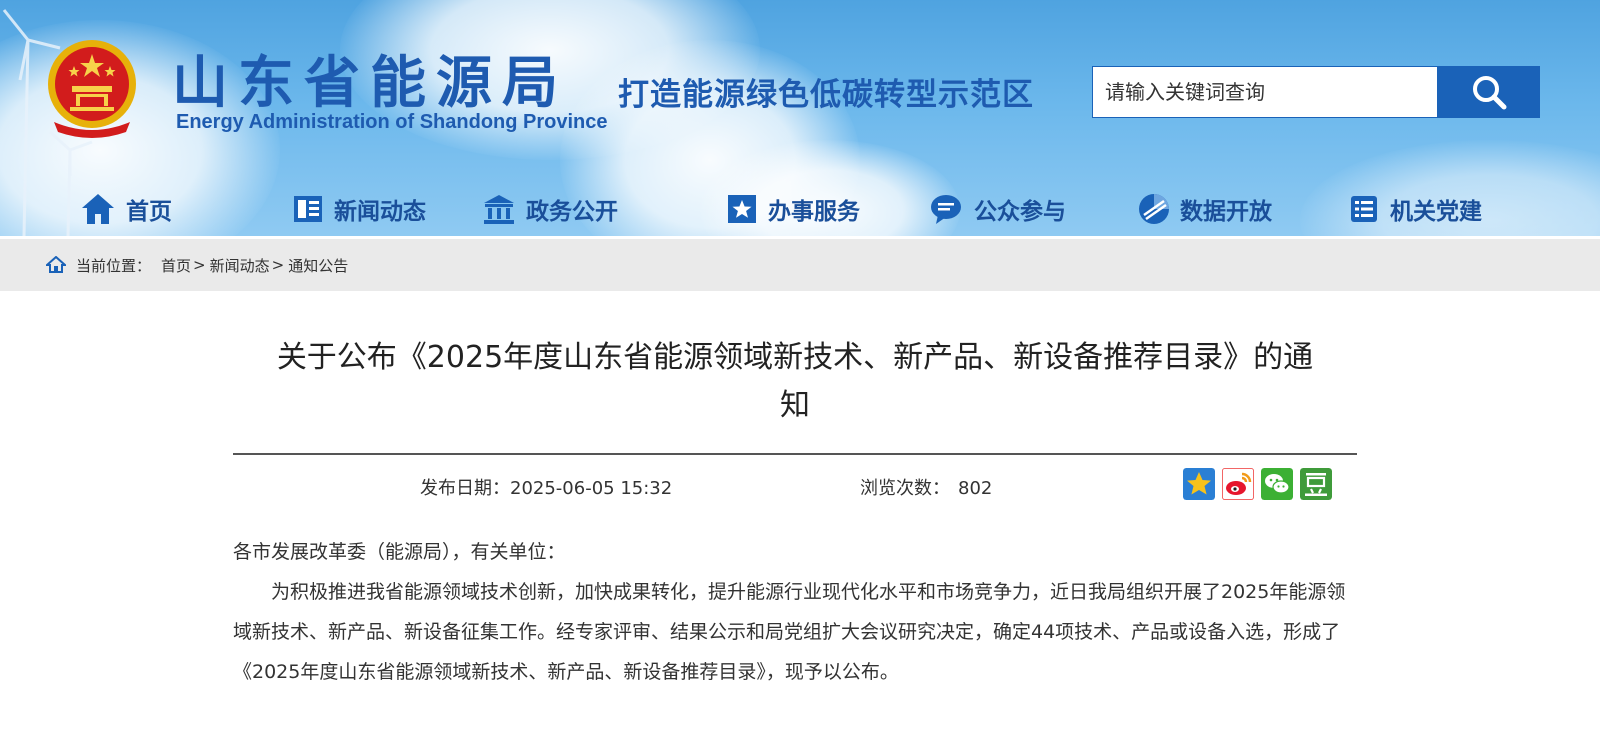 This screenshot has width=1600, height=740. What do you see at coordinates (149, 212) in the screenshot?
I see `nav-item-label: 首页` at bounding box center [149, 212].